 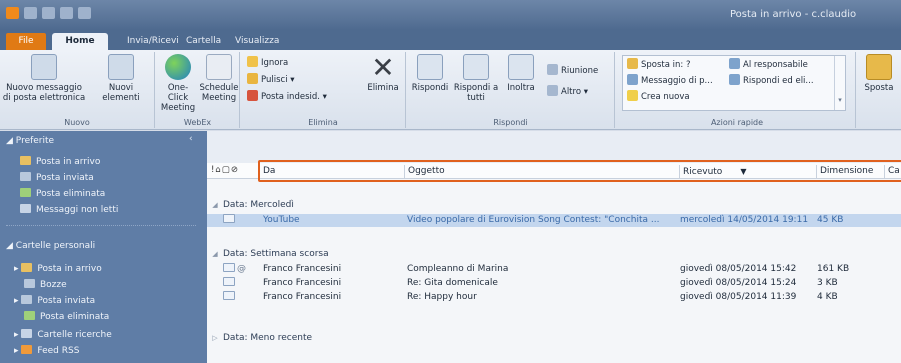 I want to click on delete-button: ✕ Elimina, so click(x=383, y=72).